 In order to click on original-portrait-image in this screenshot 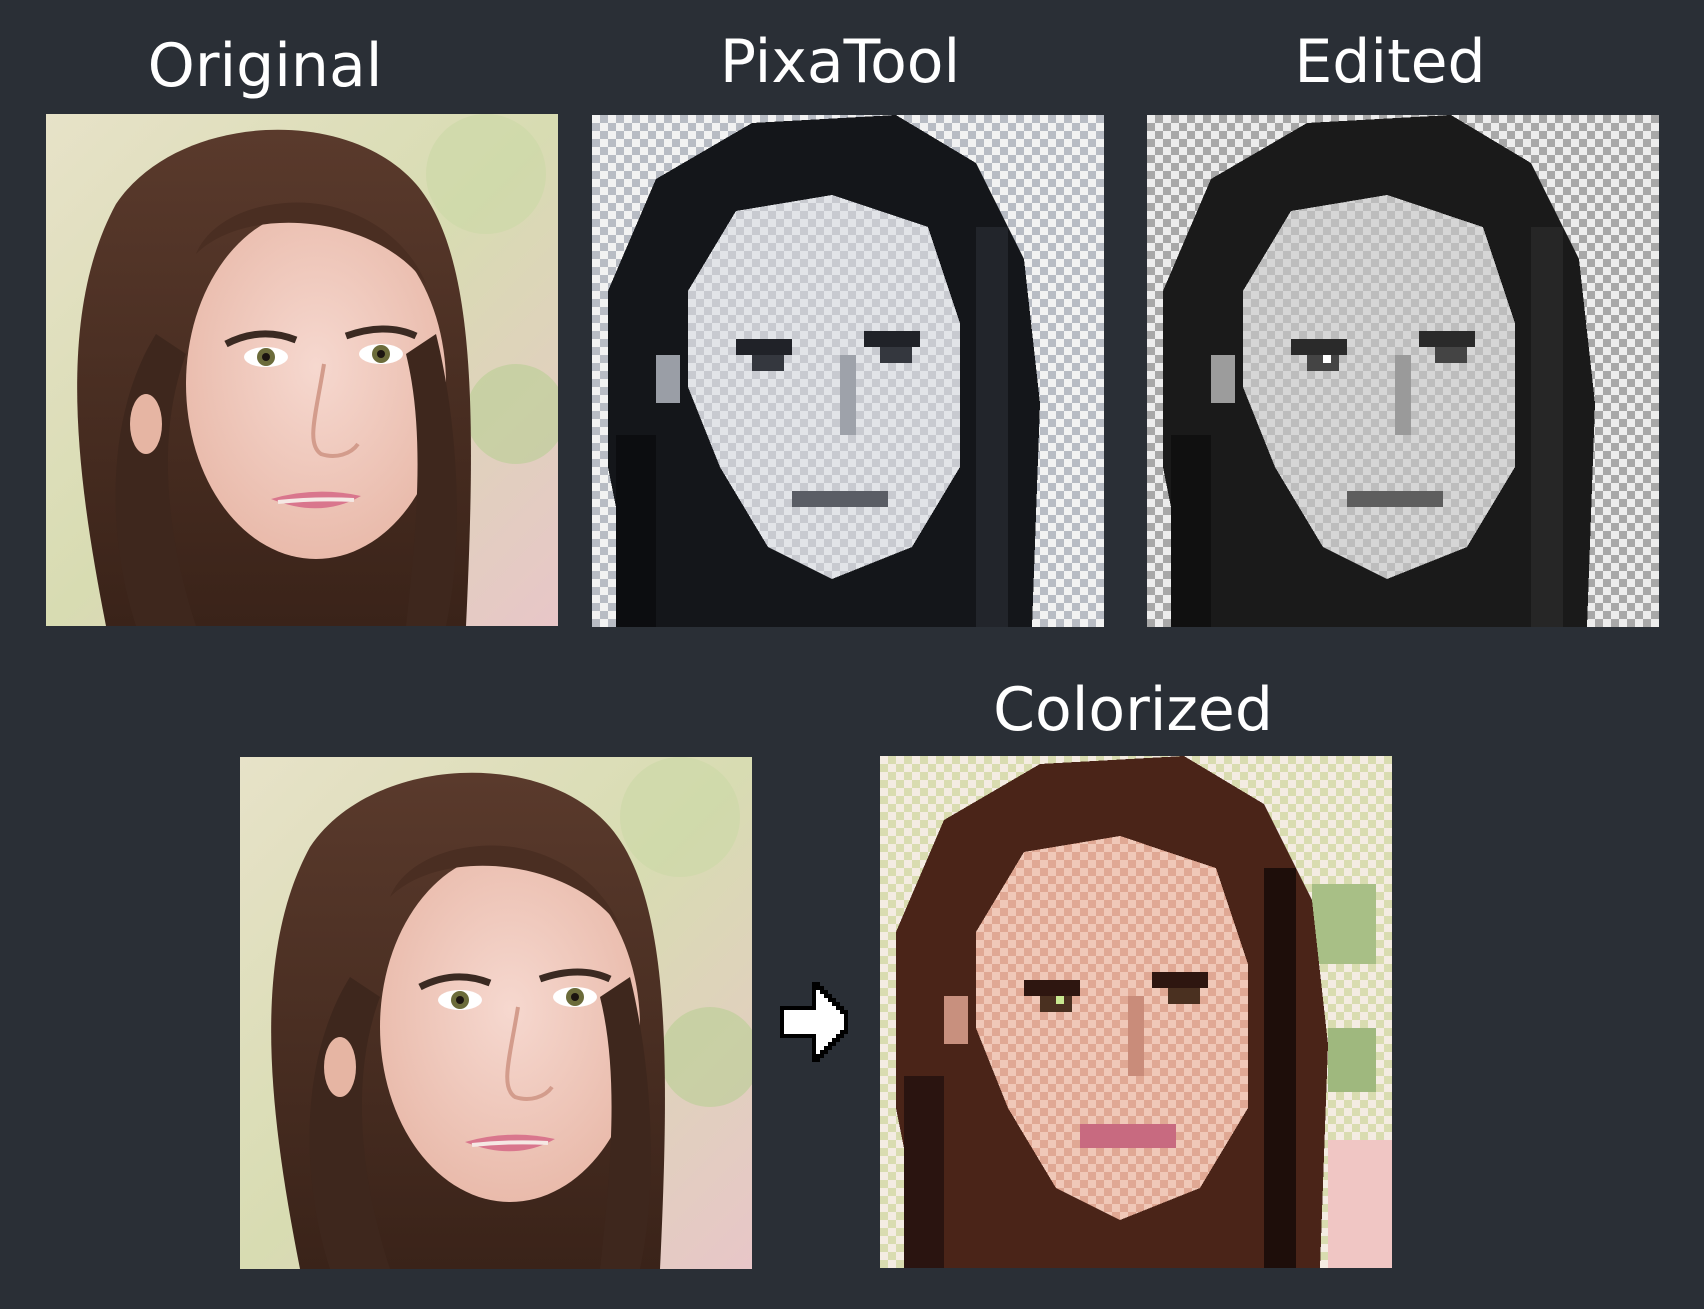, I will do `click(302, 370)`.